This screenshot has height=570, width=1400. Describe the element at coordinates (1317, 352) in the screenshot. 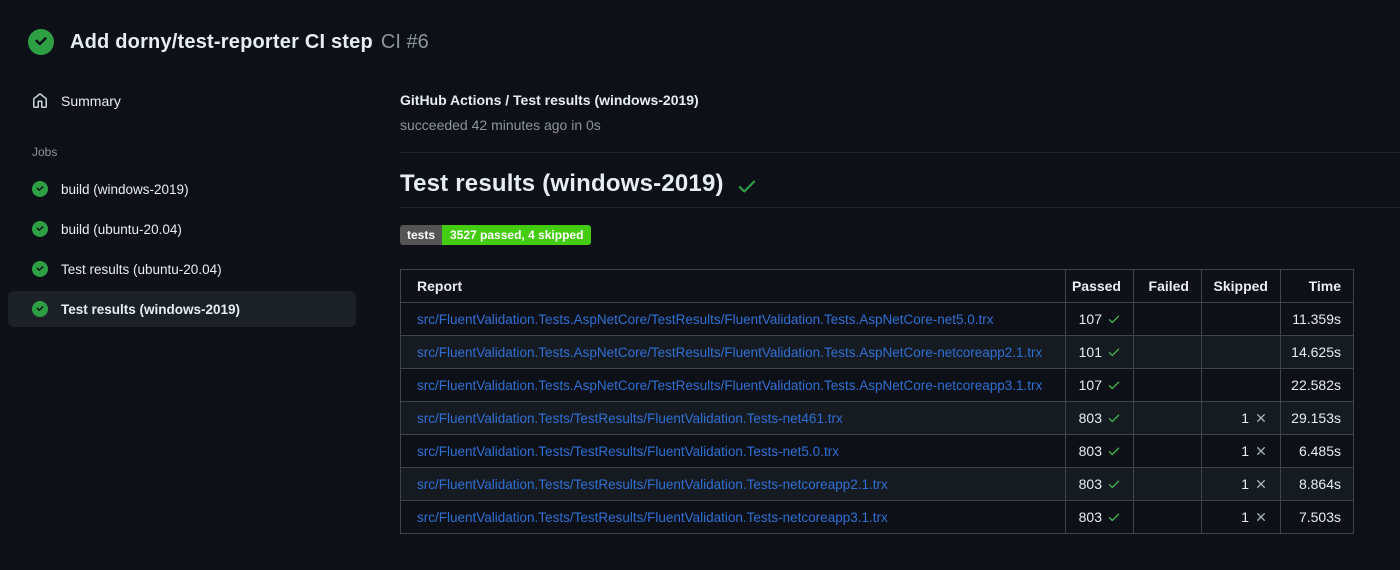

I see `time-cell: 14.625s` at that location.